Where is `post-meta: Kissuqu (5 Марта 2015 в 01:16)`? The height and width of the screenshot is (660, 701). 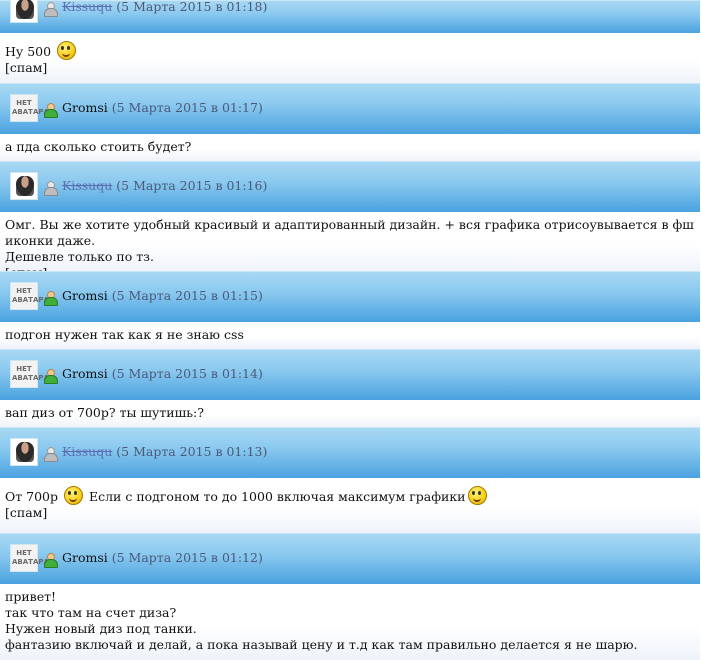 post-meta: Kissuqu (5 Марта 2015 в 01:16) is located at coordinates (164, 185).